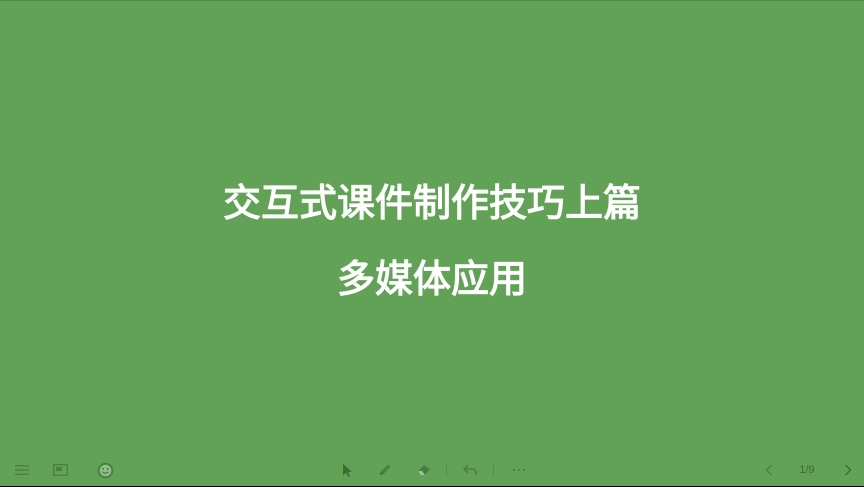 The height and width of the screenshot is (487, 864). What do you see at coordinates (470, 470) in the screenshot?
I see `undo-icon` at bounding box center [470, 470].